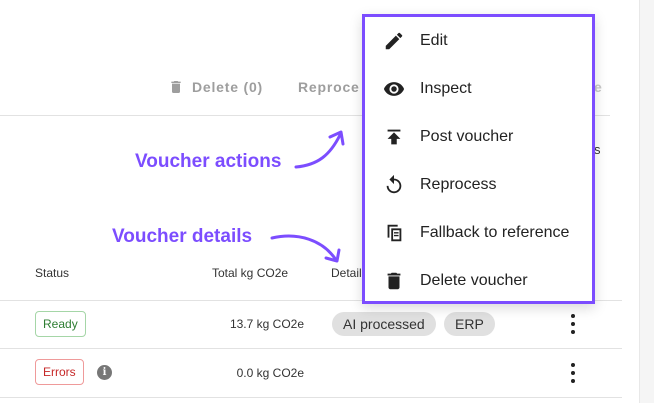 The width and height of the screenshot is (654, 403). I want to click on toolbar-trailing-label: e, so click(598, 87).